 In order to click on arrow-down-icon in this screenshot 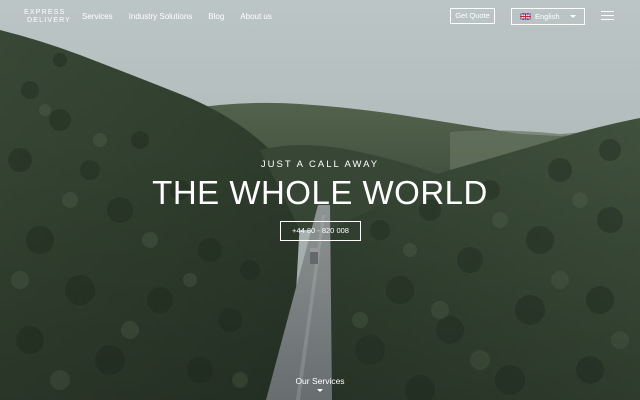, I will do `click(320, 390)`.